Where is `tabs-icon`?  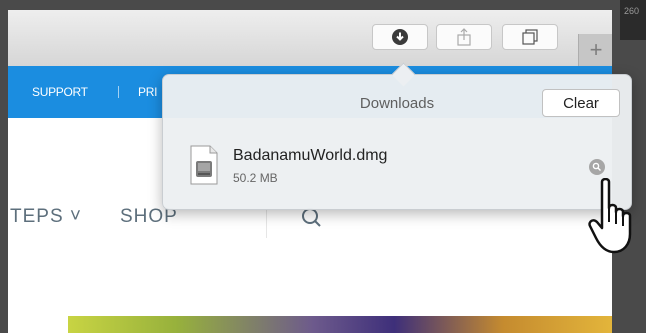 tabs-icon is located at coordinates (530, 37).